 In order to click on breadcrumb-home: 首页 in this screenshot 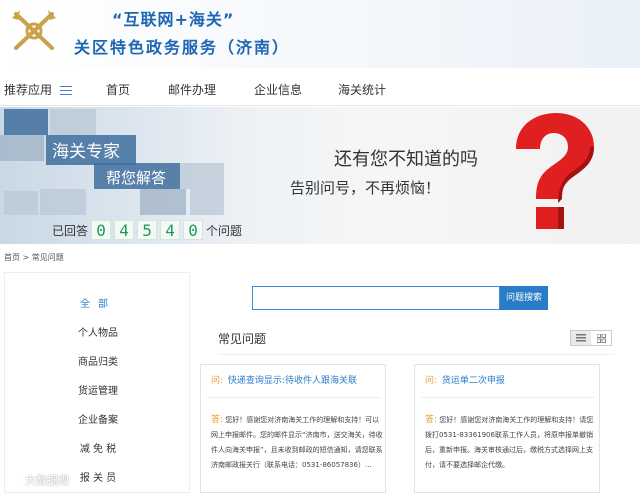, I will do `click(12, 257)`.